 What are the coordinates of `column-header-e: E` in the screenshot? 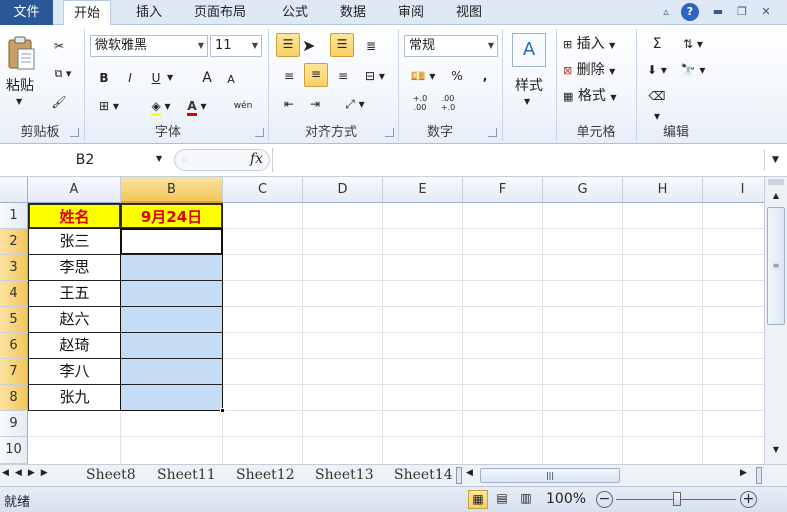 It's located at (423, 190).